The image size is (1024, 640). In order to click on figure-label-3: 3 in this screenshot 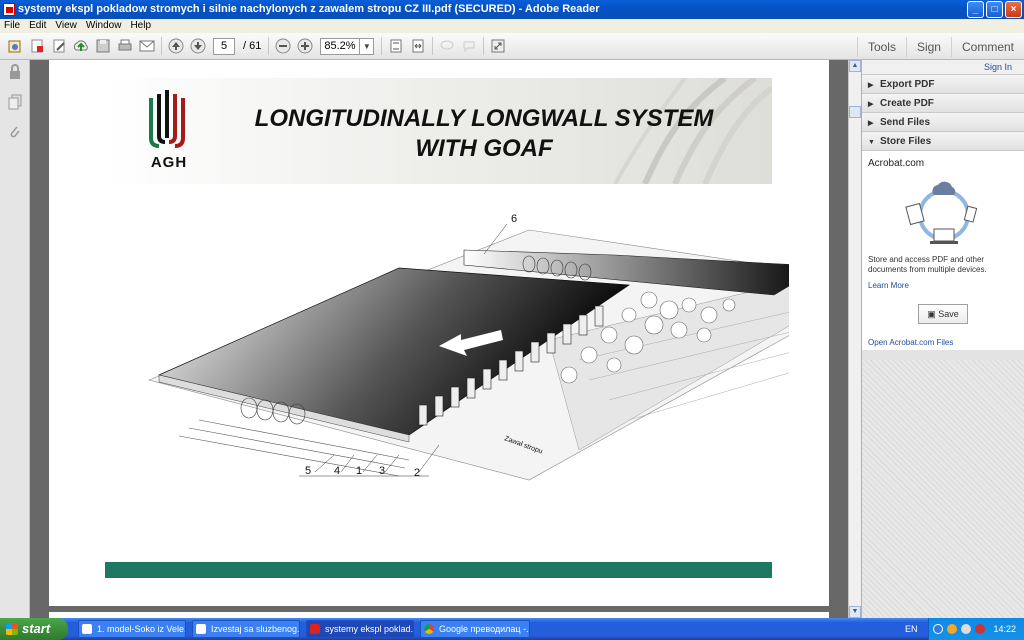, I will do `click(382, 471)`.